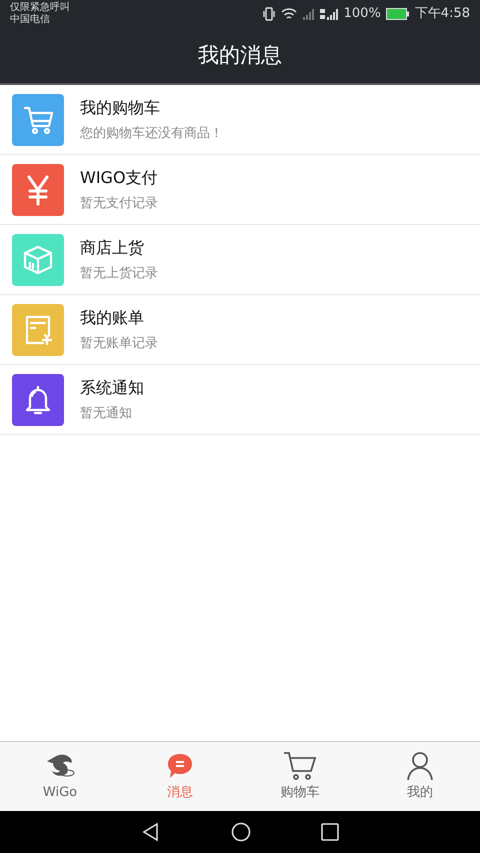  What do you see at coordinates (240, 120) in the screenshot?
I see `message-row: 我的购物车 您的购物车还没有商品！` at bounding box center [240, 120].